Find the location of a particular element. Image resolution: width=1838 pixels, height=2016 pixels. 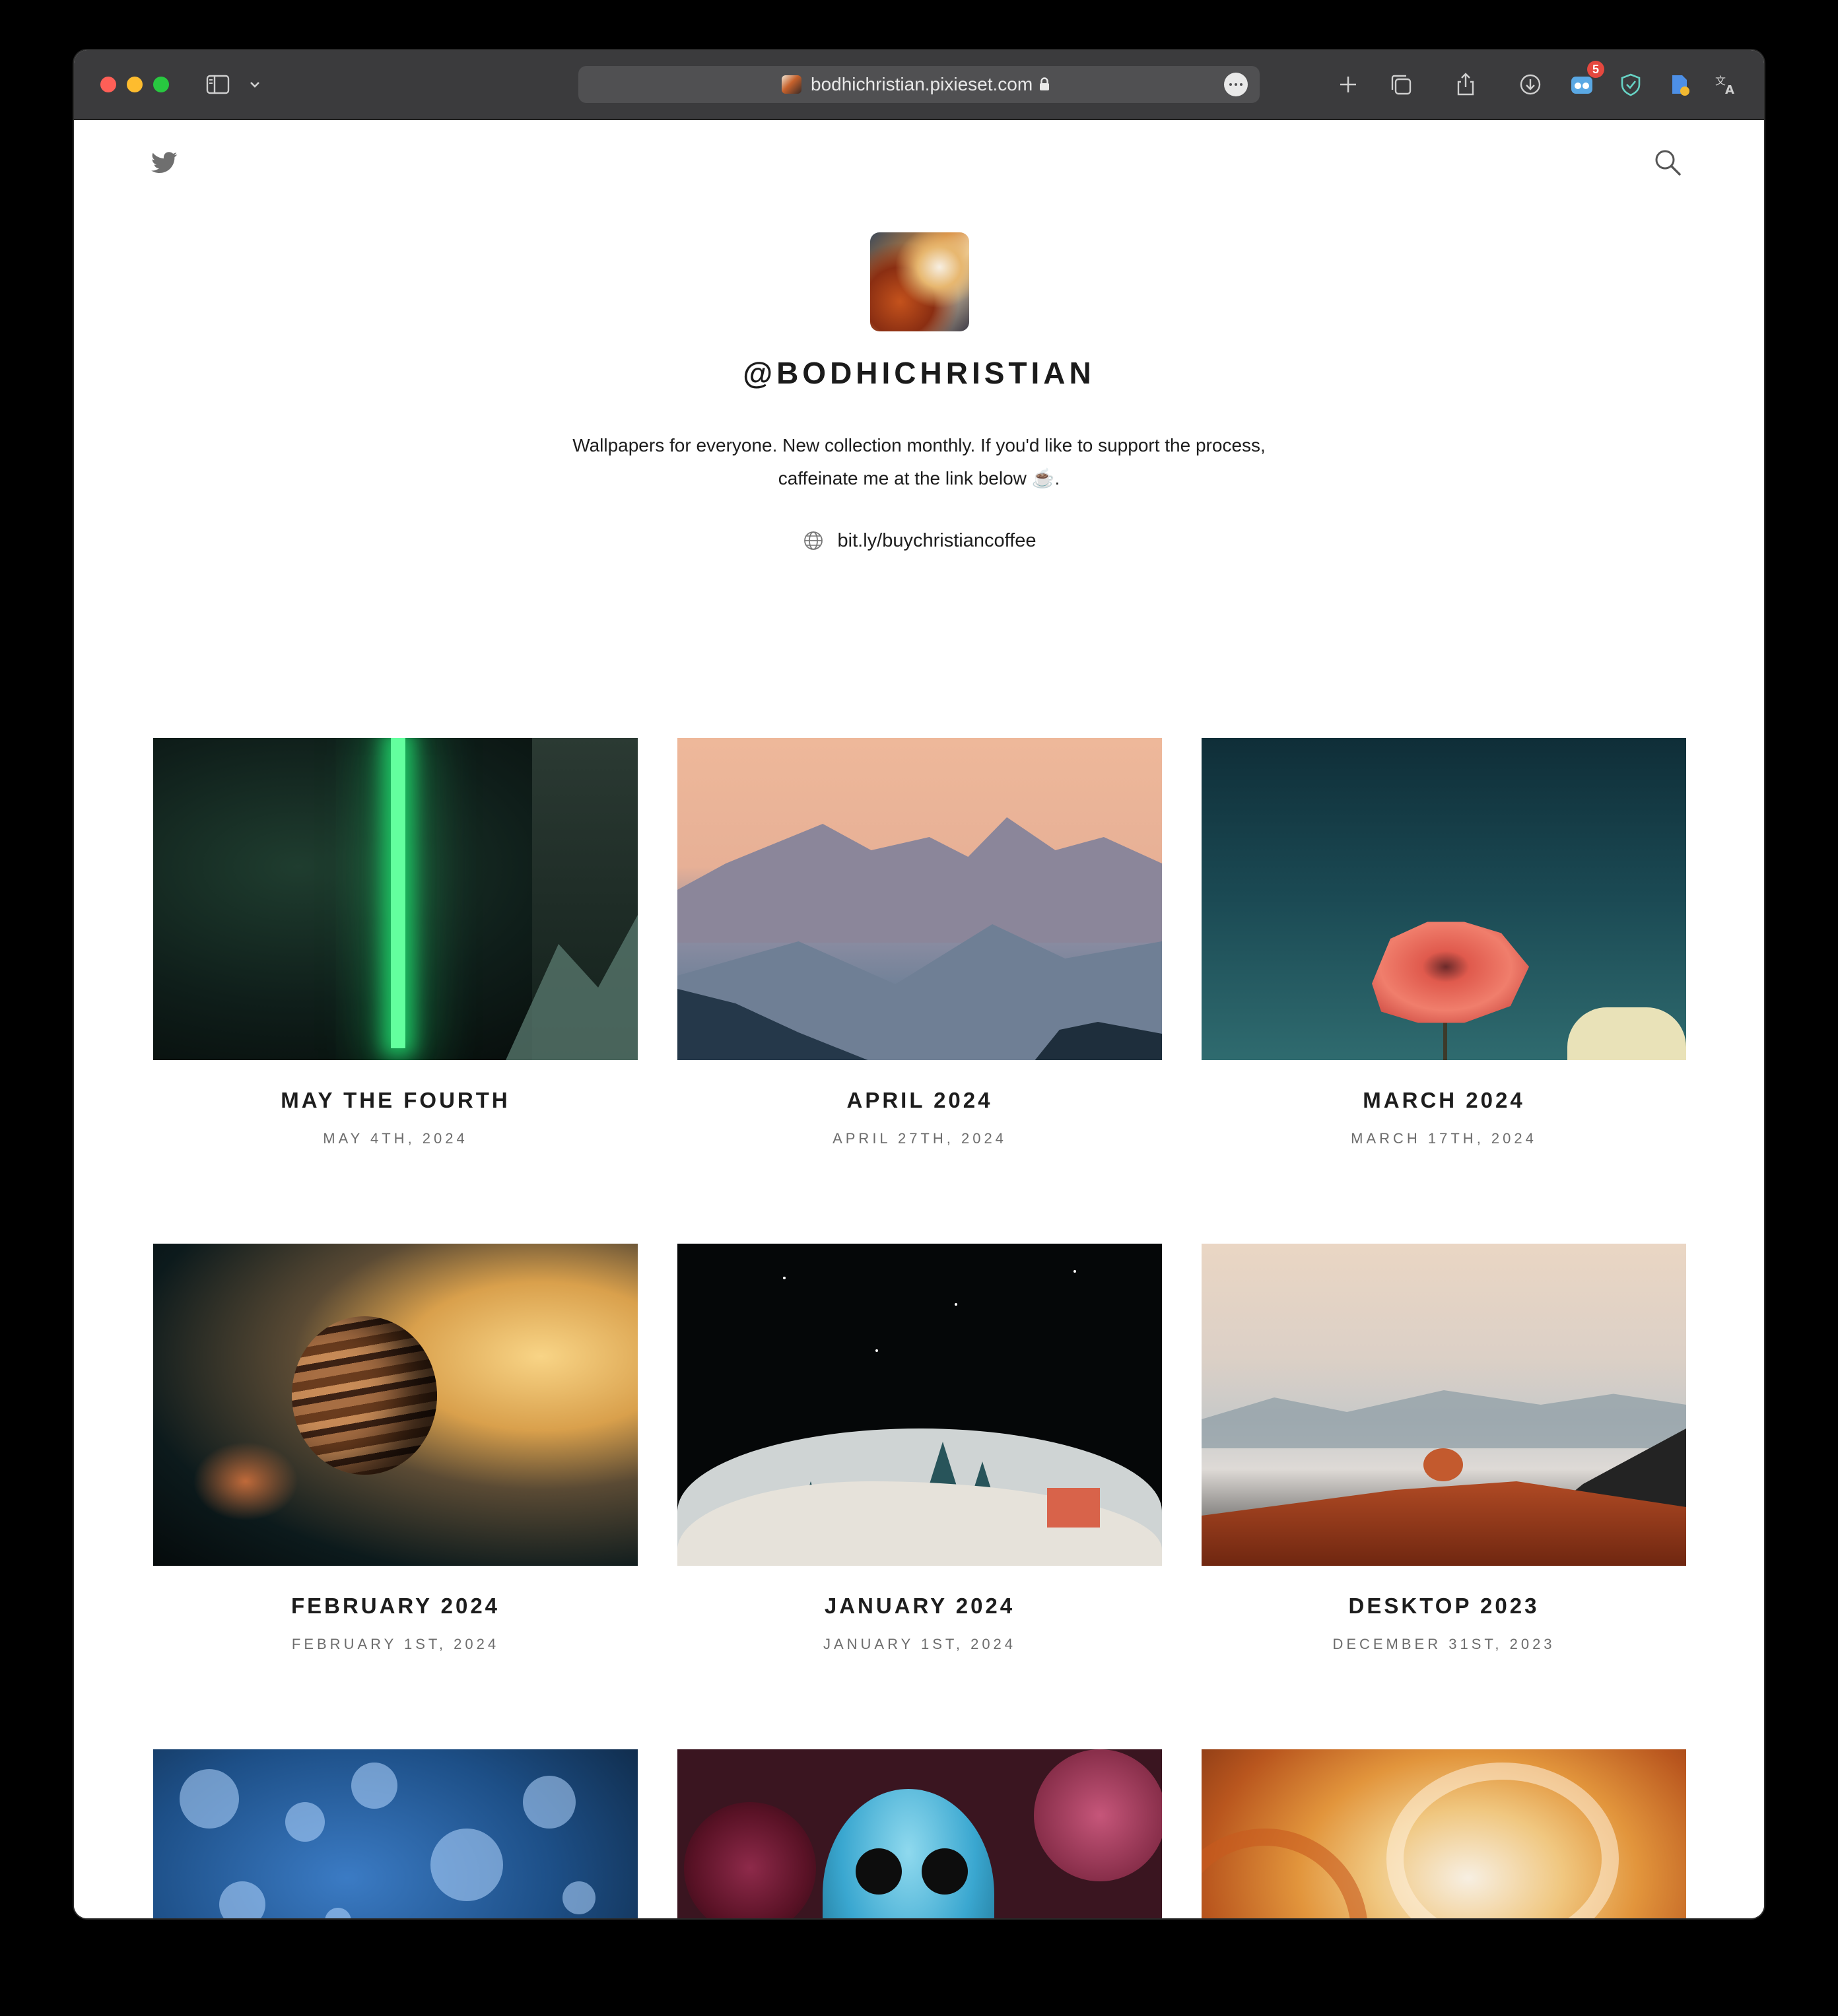

collection-date: JANUARY 1ST, 2024 is located at coordinates (920, 1644).